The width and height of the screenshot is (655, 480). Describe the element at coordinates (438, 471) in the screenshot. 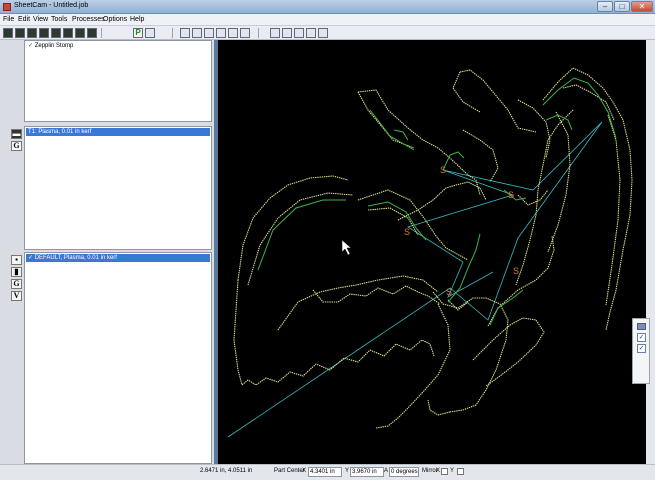

I see `mirror-x-label: X` at that location.